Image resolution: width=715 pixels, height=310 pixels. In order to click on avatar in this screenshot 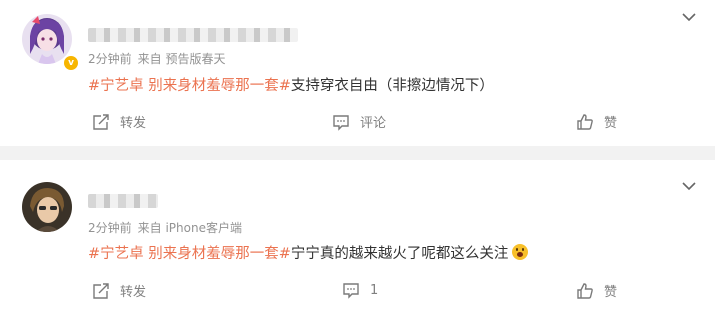, I will do `click(47, 207)`.